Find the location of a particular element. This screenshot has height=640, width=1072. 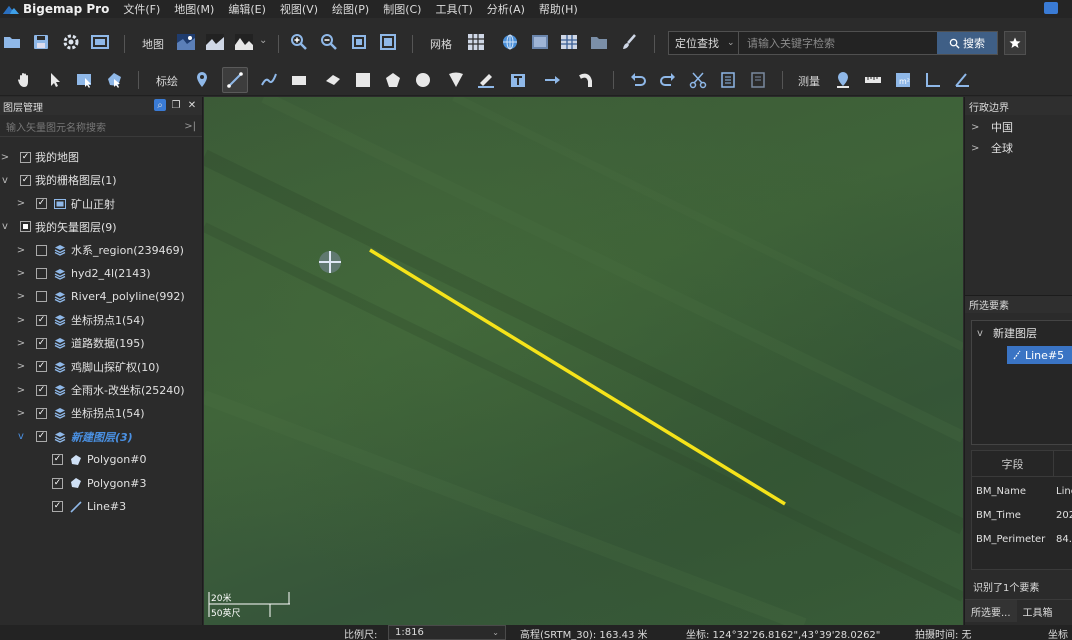

text-box-icon is located at coordinates (518, 80).